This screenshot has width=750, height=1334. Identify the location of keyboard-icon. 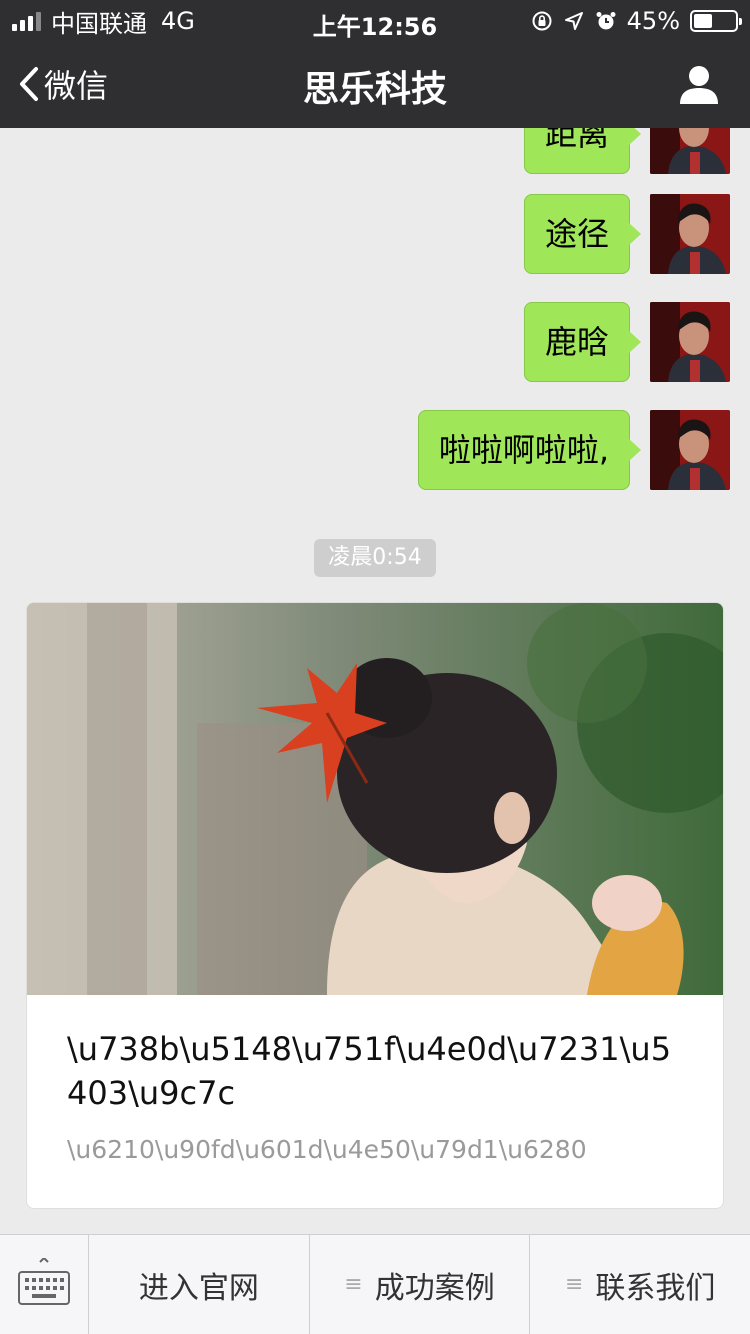
(44, 1281).